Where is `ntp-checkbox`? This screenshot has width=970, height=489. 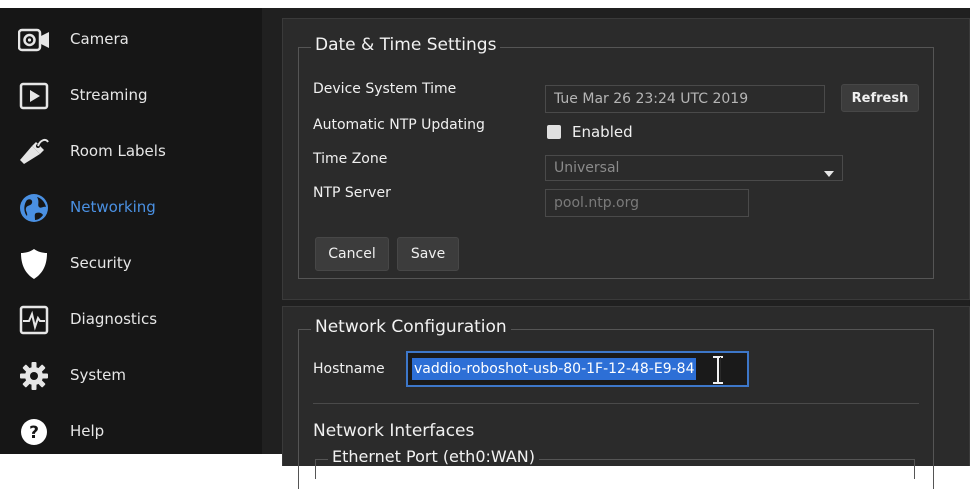 ntp-checkbox is located at coordinates (554, 132).